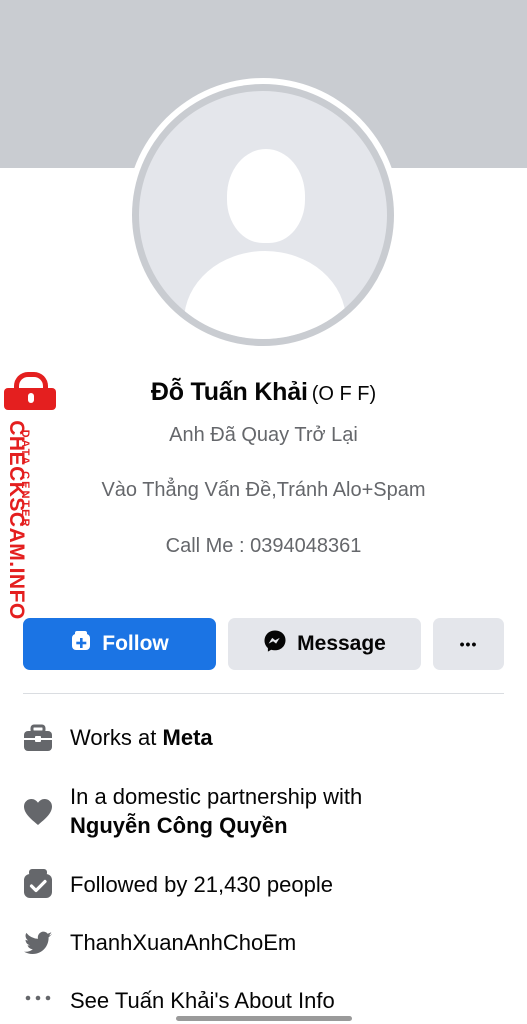  Describe the element at coordinates (341, 643) in the screenshot. I see `message-label: Message` at that location.